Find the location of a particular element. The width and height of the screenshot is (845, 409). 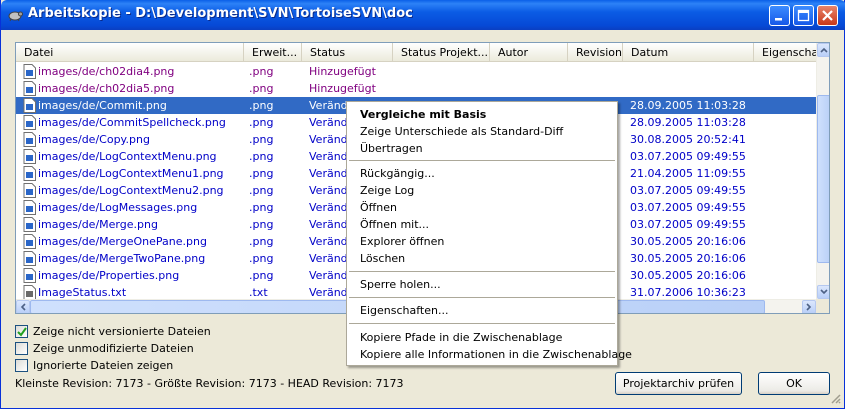

row-path: images/de/Merge.png is located at coordinates (98, 224).